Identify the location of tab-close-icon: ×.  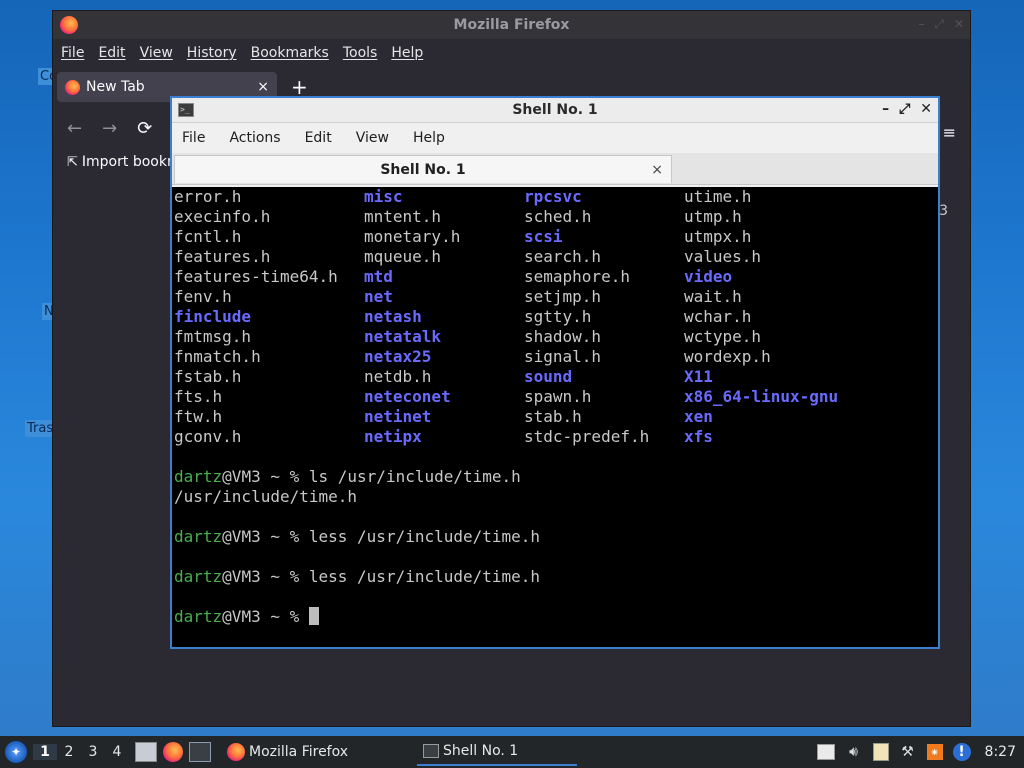
(263, 87).